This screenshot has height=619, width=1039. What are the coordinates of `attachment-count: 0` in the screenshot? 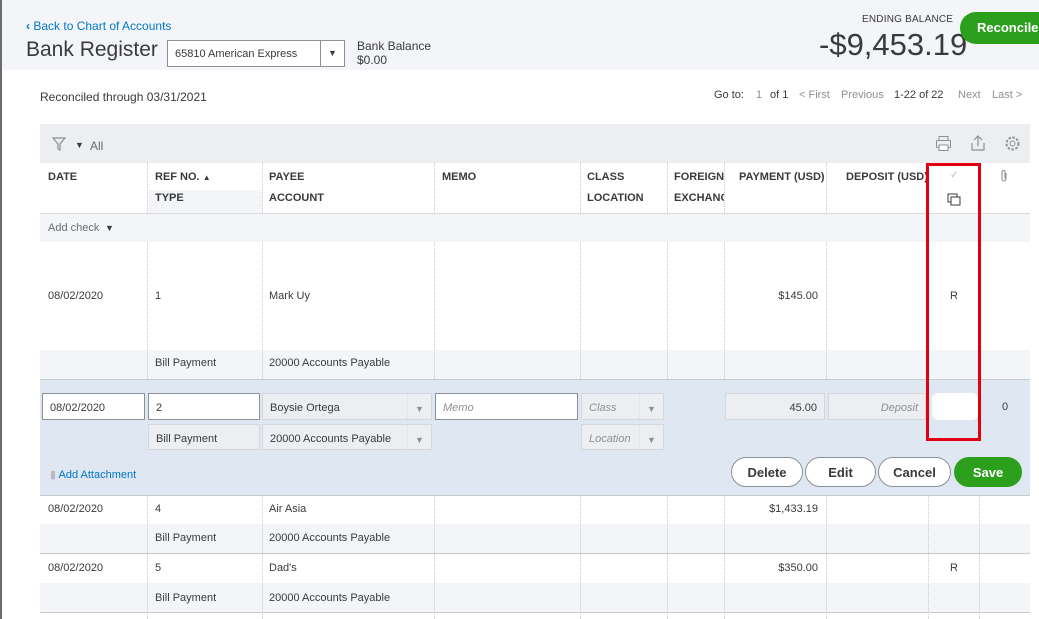 It's located at (1005, 407).